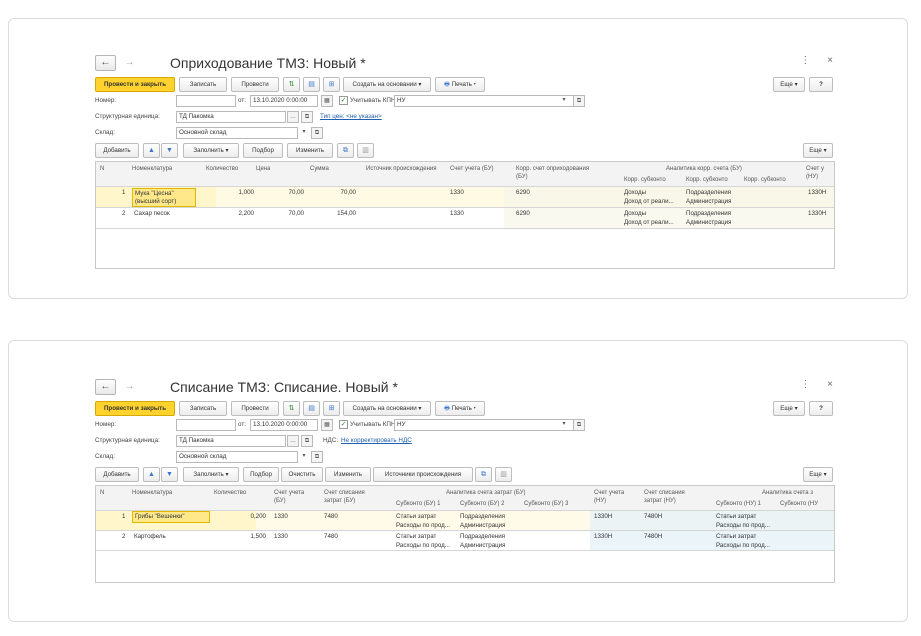 The height and width of the screenshot is (636, 921). Describe the element at coordinates (319, 169) in the screenshot. I see `col-sum: Сумма` at that location.